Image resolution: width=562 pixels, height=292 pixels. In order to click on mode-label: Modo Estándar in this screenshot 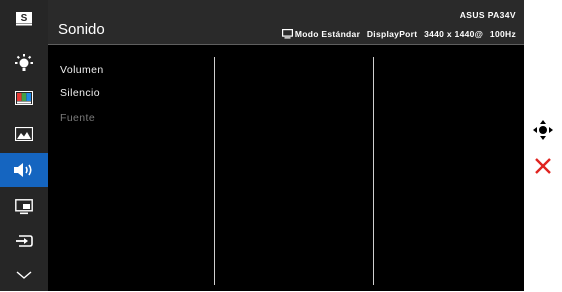, I will do `click(327, 34)`.